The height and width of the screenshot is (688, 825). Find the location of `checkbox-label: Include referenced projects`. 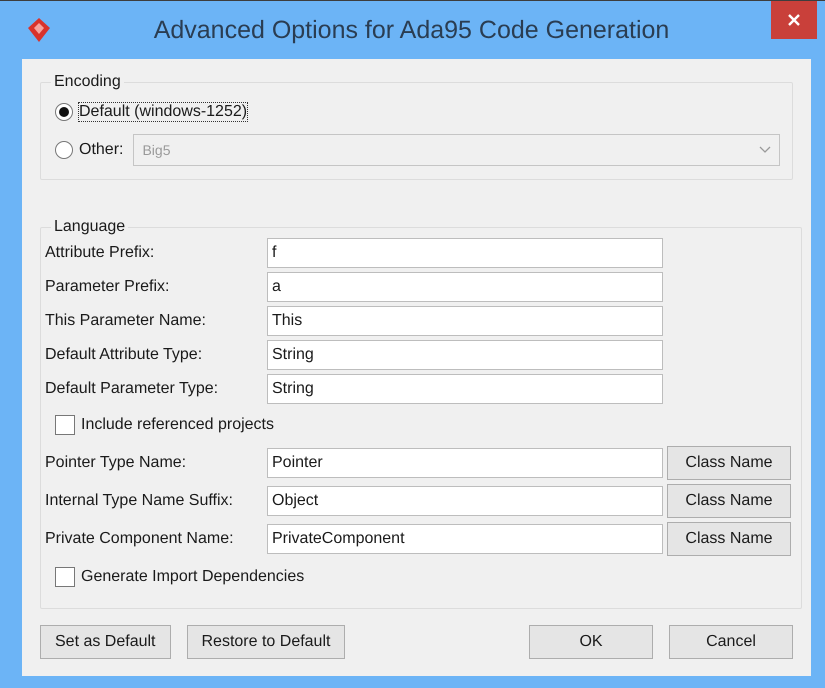

checkbox-label: Include referenced projects is located at coordinates (177, 425).